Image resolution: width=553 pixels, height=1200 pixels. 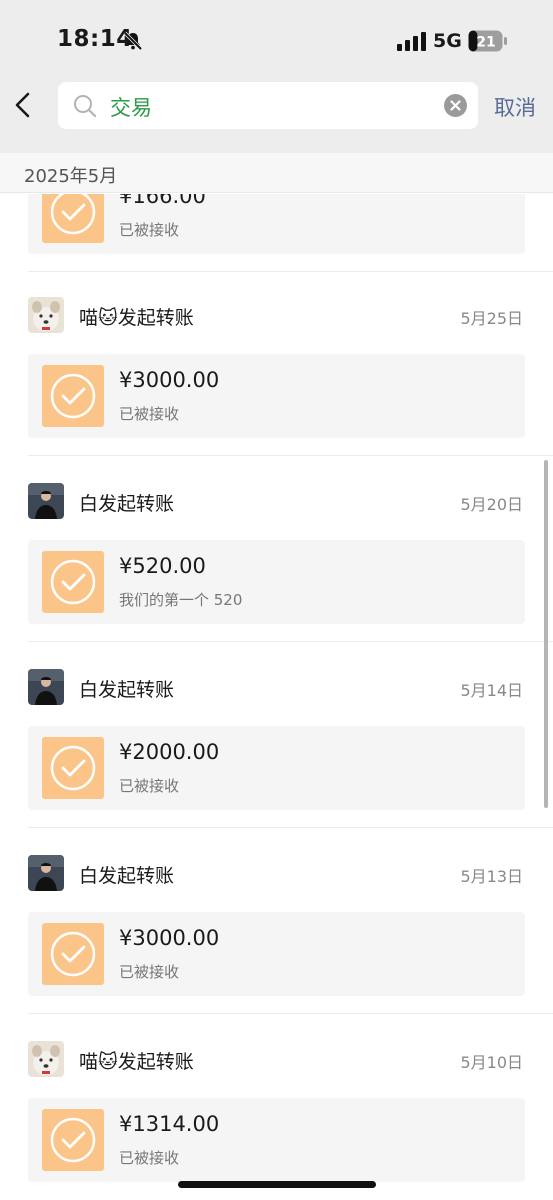 What do you see at coordinates (162, 201) in the screenshot?
I see `transfer-amount: ¥166.00` at bounding box center [162, 201].